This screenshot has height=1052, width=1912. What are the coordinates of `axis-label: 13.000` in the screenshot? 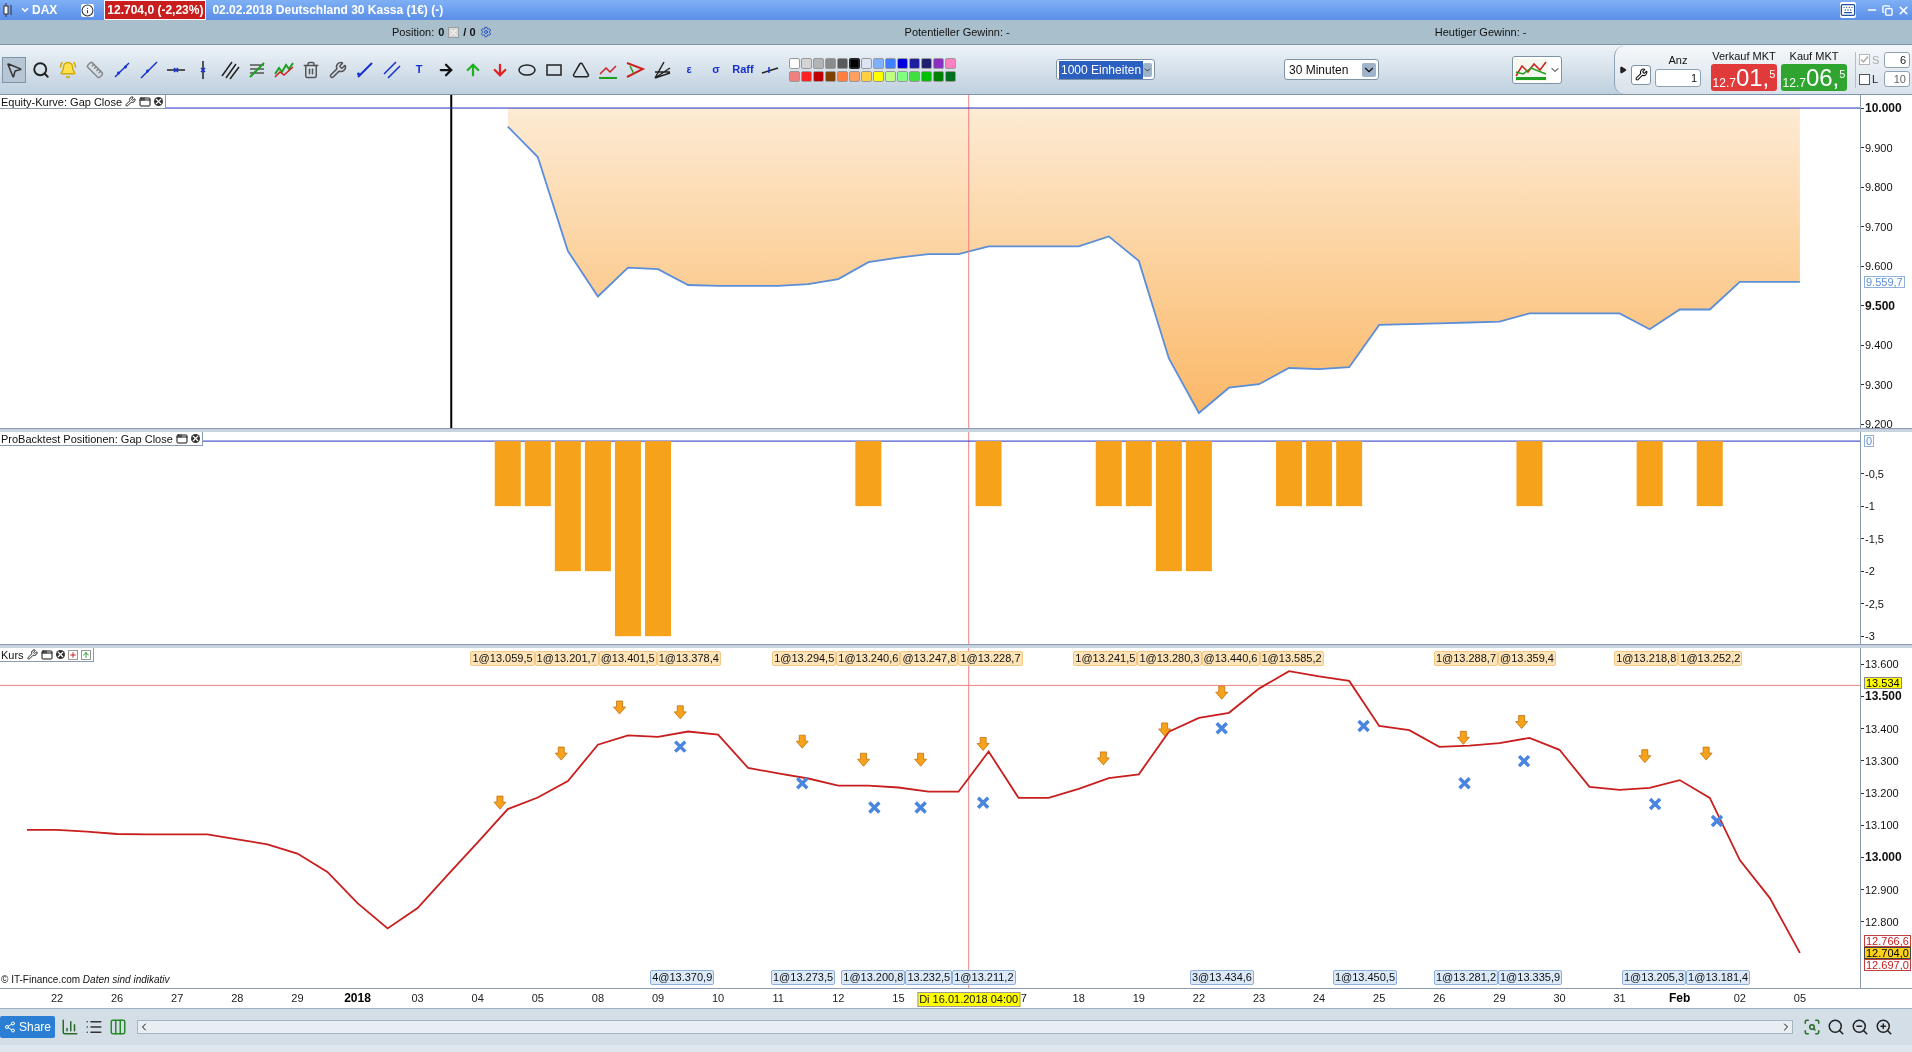 It's located at (1883, 857).